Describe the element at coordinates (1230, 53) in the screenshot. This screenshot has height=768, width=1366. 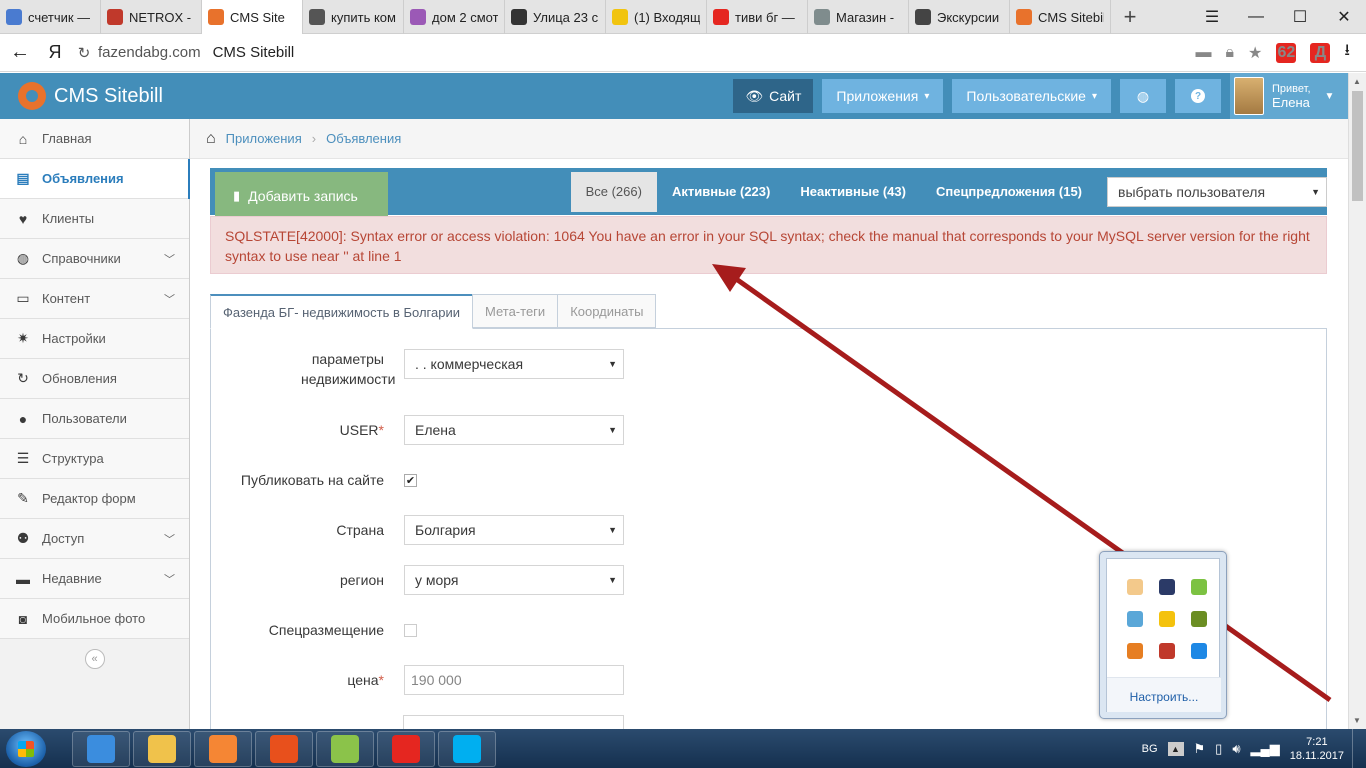
I see `lock-icon: 🔒︎` at that location.